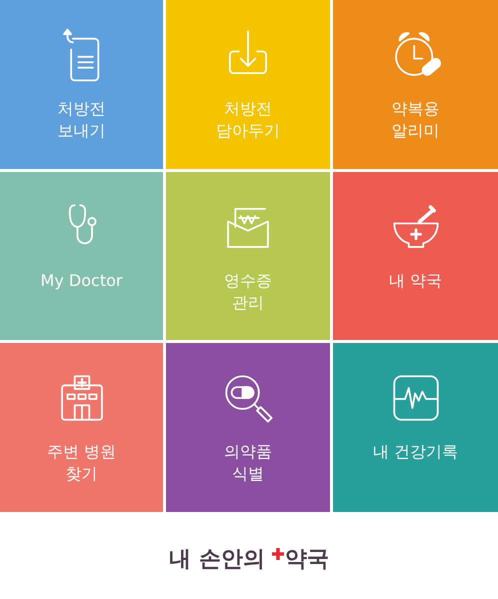 The height and width of the screenshot is (599, 498). Describe the element at coordinates (415, 452) in the screenshot. I see `tile-label: 내 건강기록` at that location.